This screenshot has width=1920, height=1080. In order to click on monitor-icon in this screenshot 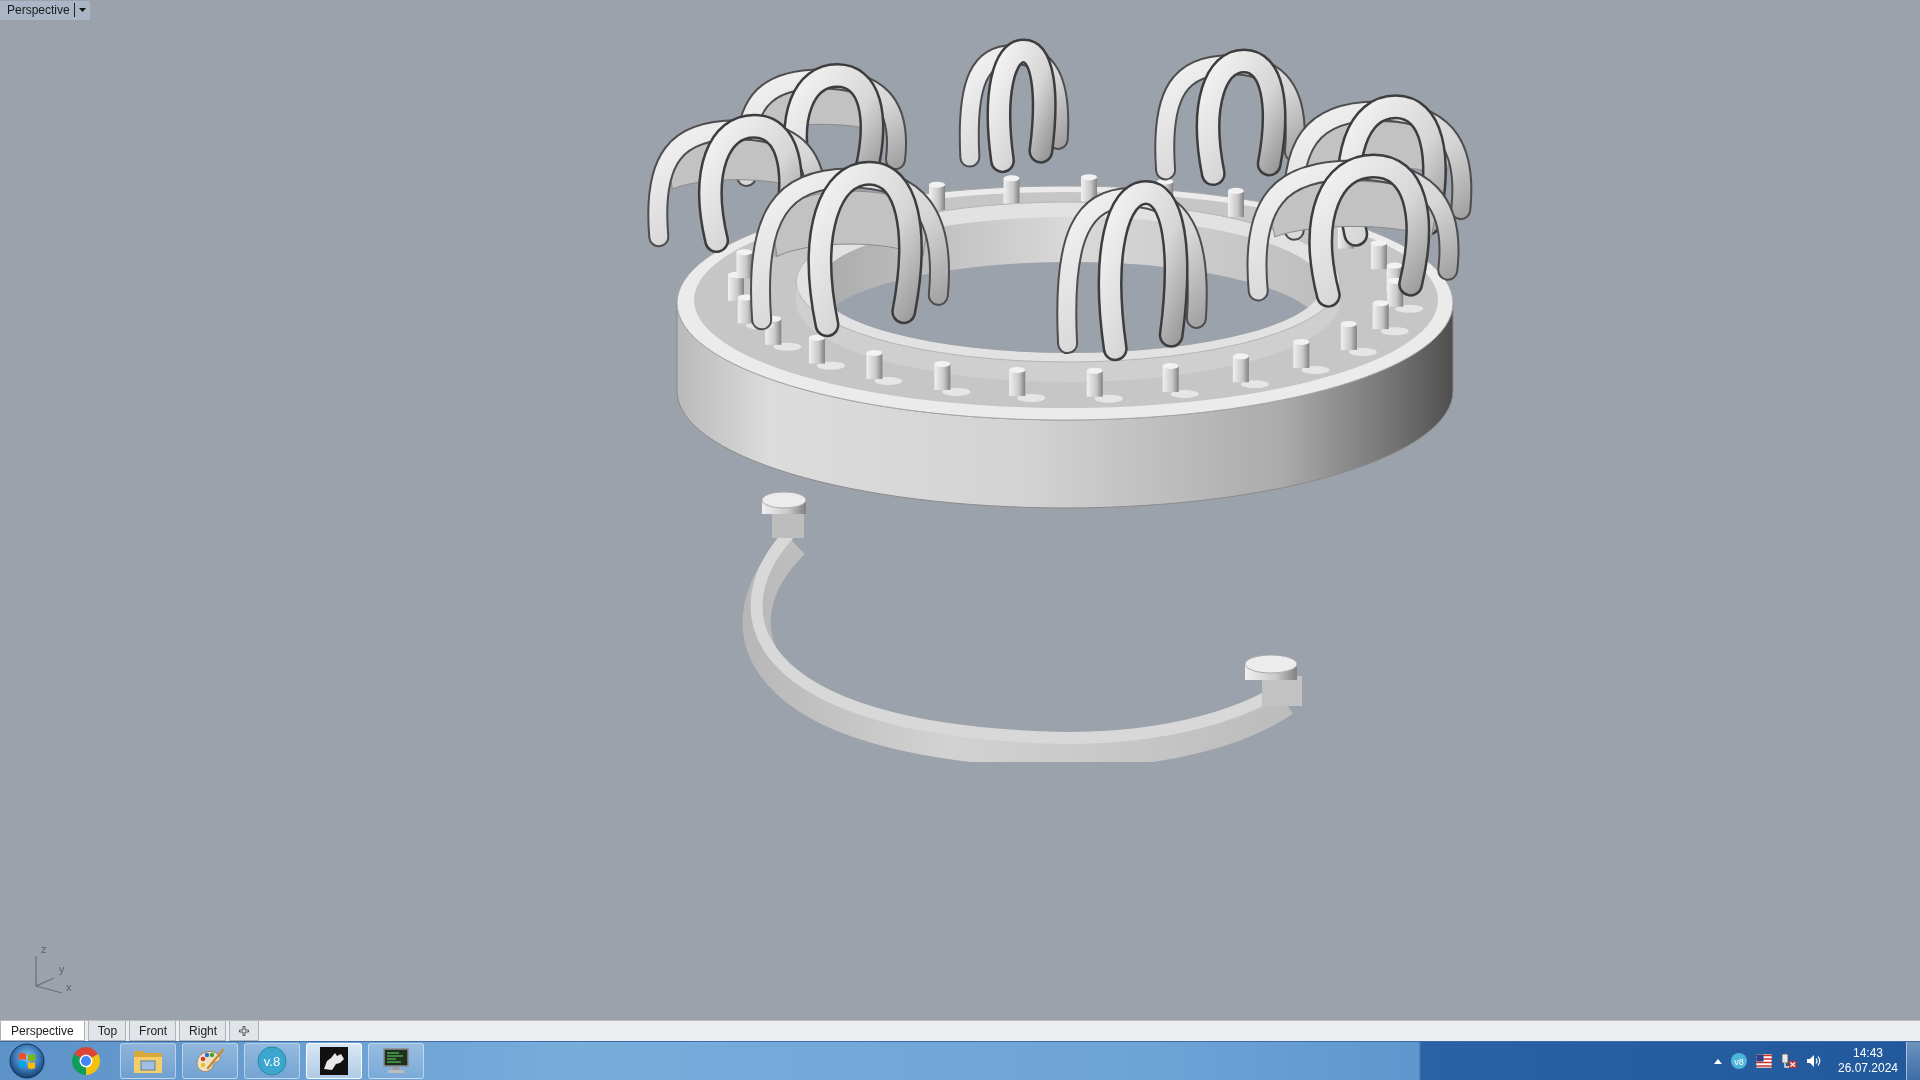, I will do `click(396, 1061)`.